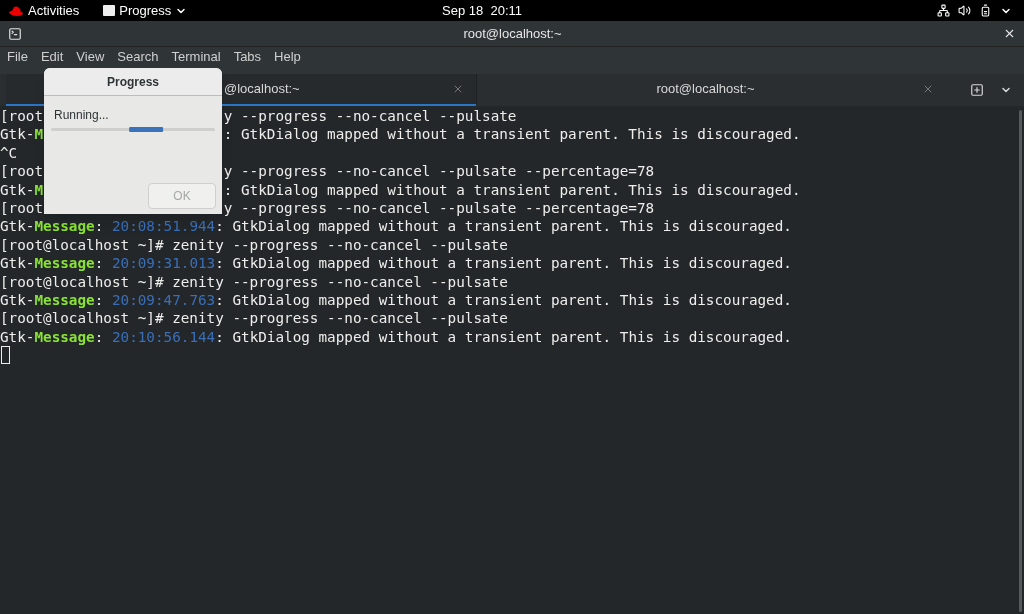 This screenshot has width=1024, height=614. I want to click on menu-item: Terminal, so click(196, 56).